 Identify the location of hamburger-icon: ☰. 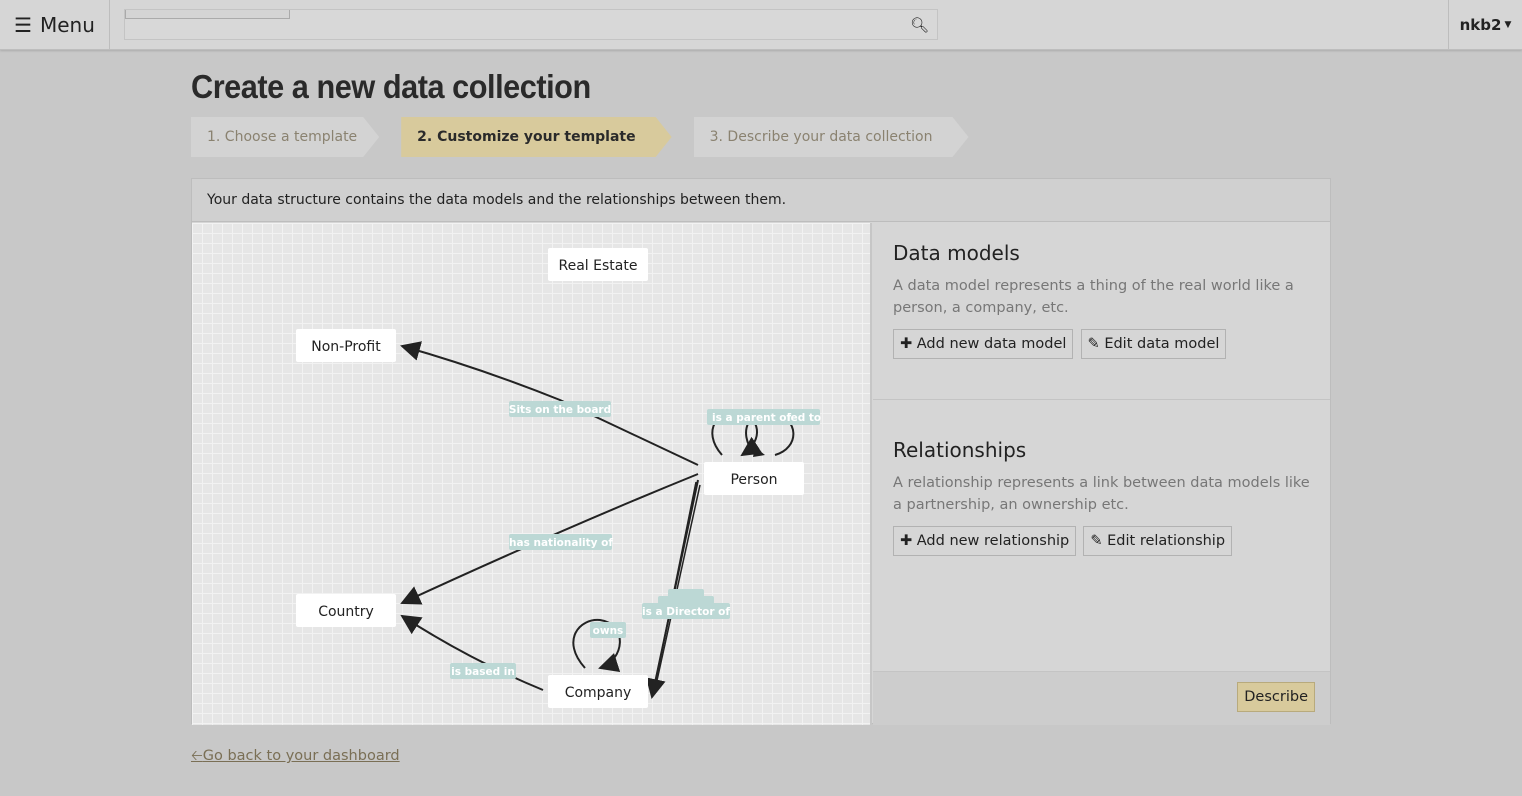
(23, 25).